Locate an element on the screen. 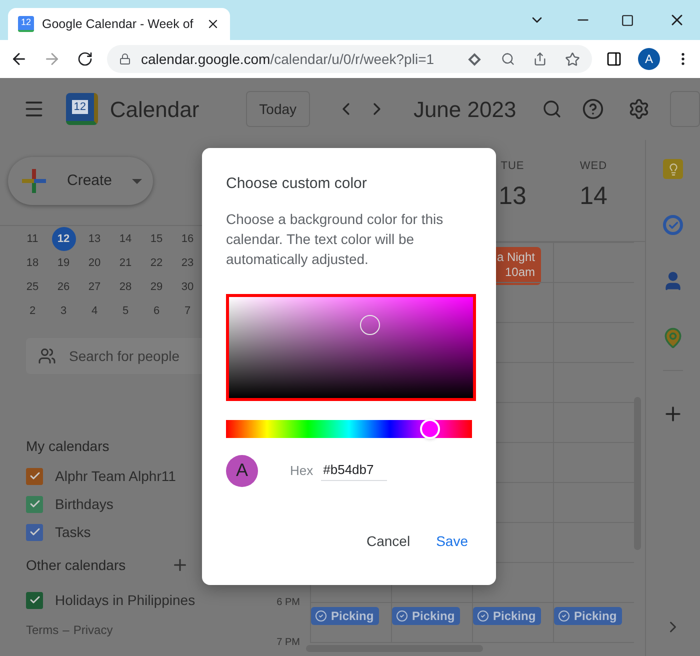 The width and height of the screenshot is (700, 656). hex-label: Hex is located at coordinates (302, 471).